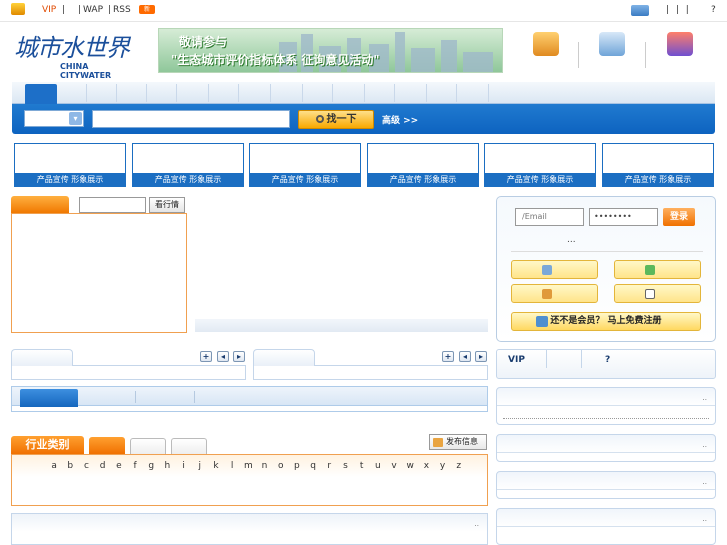 The height and width of the screenshot is (545, 727). What do you see at coordinates (607, 360) in the screenshot?
I see `help-tab: ?` at bounding box center [607, 360].